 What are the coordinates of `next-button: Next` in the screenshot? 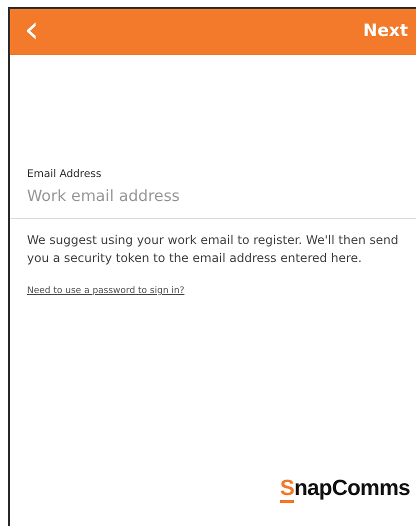 It's located at (385, 32).